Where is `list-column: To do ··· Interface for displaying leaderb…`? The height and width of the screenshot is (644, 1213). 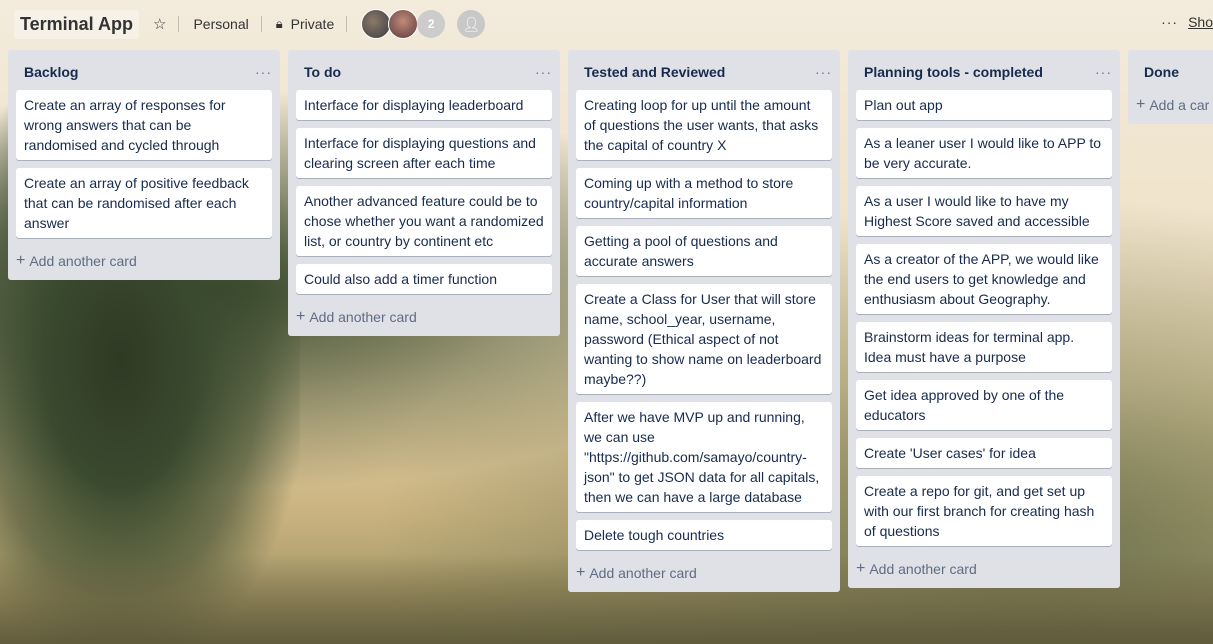
list-column: To do ··· Interface for displaying leaderb… is located at coordinates (424, 193).